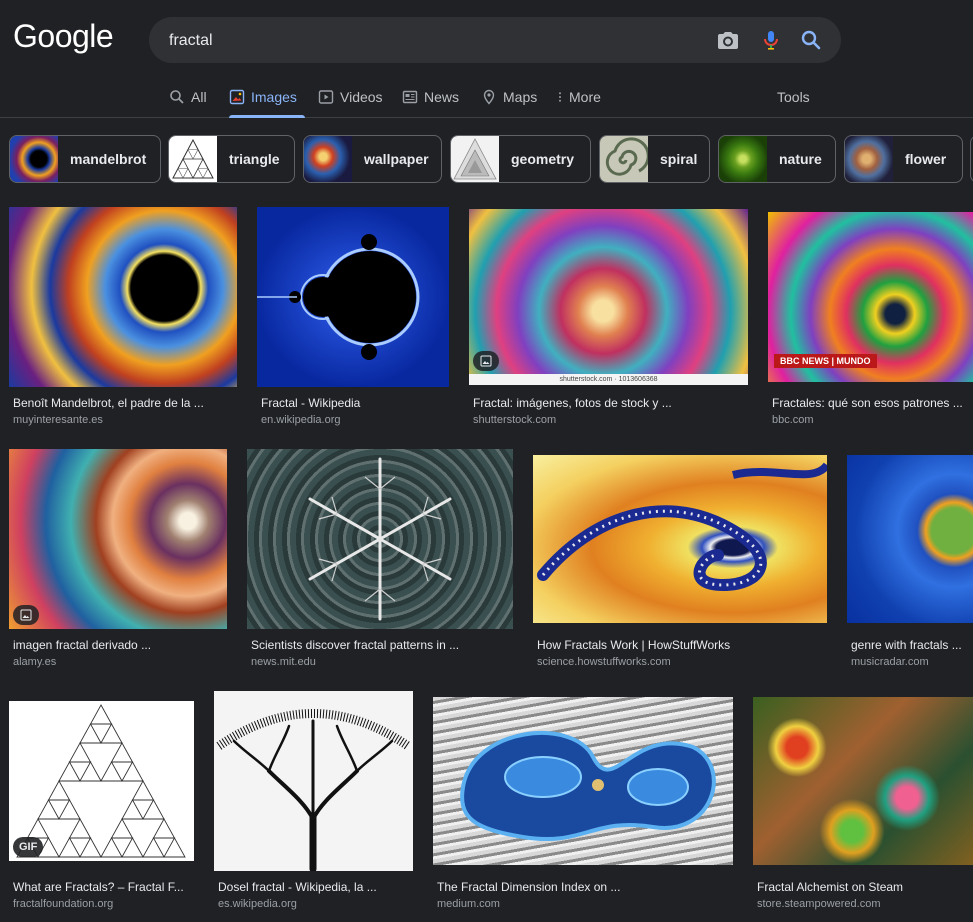  Describe the element at coordinates (608, 379) in the screenshot. I see `watermark-text: shutterstock.com · 1013606368` at that location.